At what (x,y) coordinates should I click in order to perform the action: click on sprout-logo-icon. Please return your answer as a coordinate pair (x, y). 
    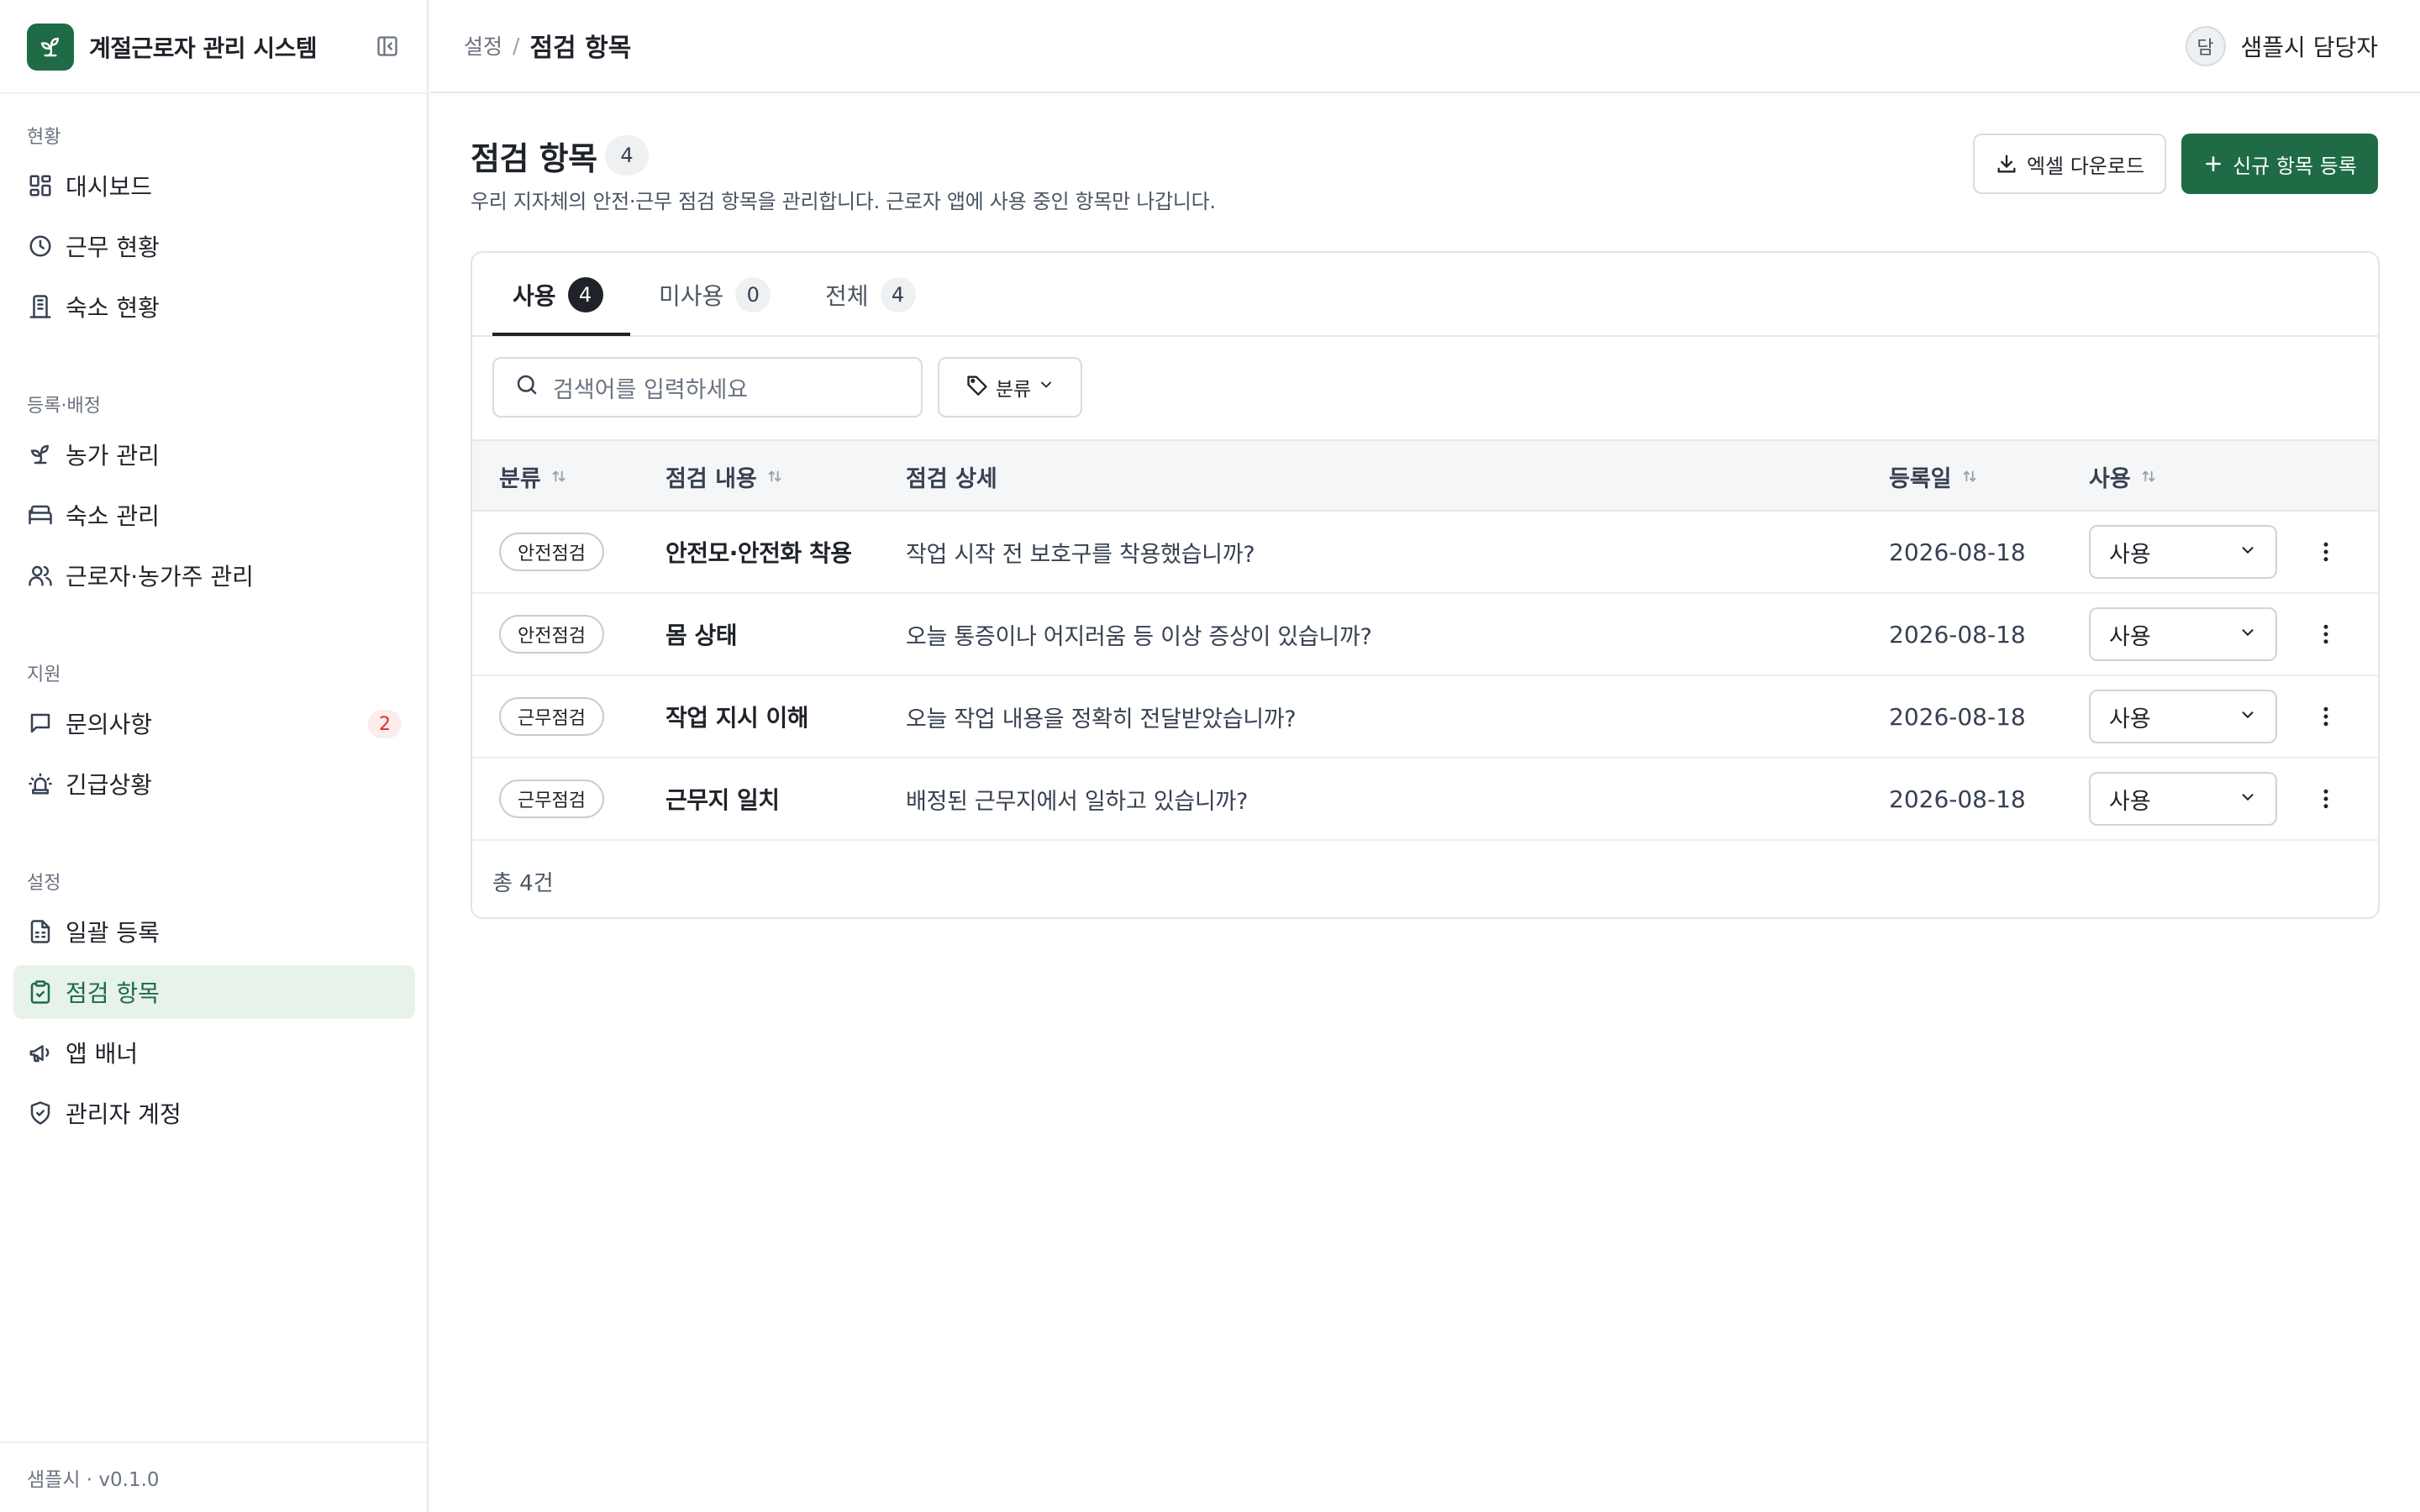
    Looking at the image, I should click on (51, 47).